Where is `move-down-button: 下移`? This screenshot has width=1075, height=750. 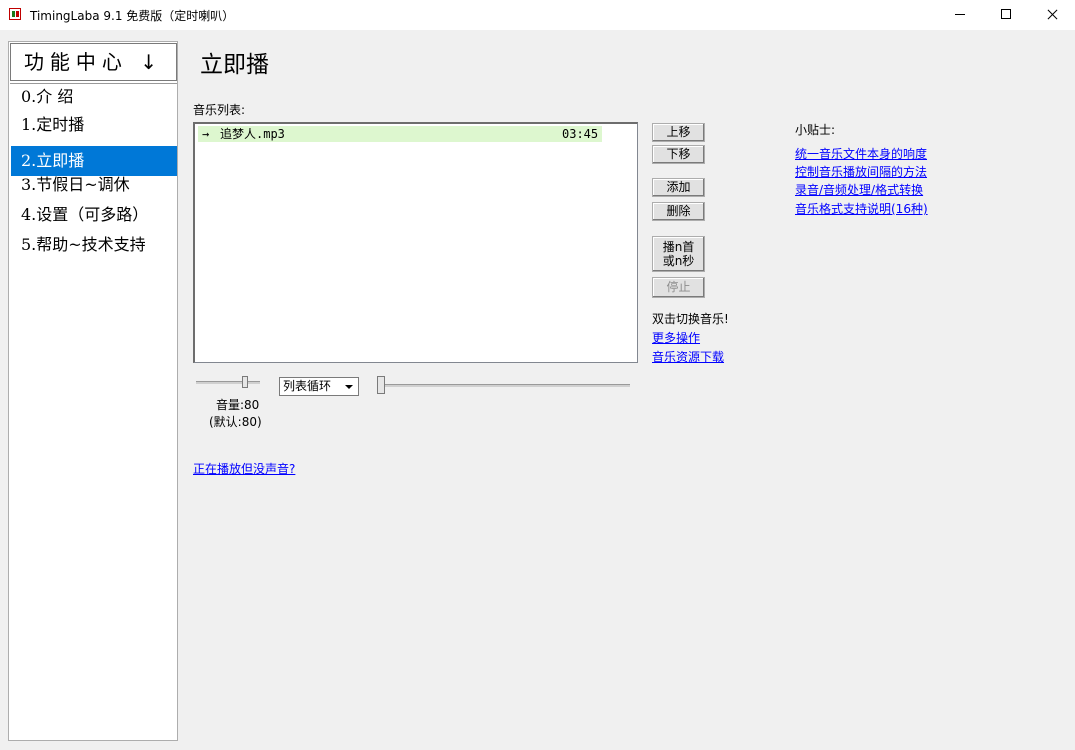
move-down-button: 下移 is located at coordinates (678, 154).